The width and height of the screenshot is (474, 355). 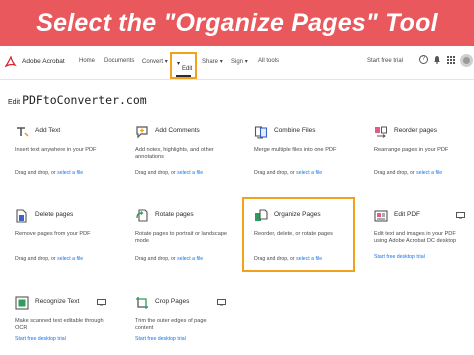 What do you see at coordinates (381, 216) in the screenshot?
I see `edit-pdf-icon` at bounding box center [381, 216].